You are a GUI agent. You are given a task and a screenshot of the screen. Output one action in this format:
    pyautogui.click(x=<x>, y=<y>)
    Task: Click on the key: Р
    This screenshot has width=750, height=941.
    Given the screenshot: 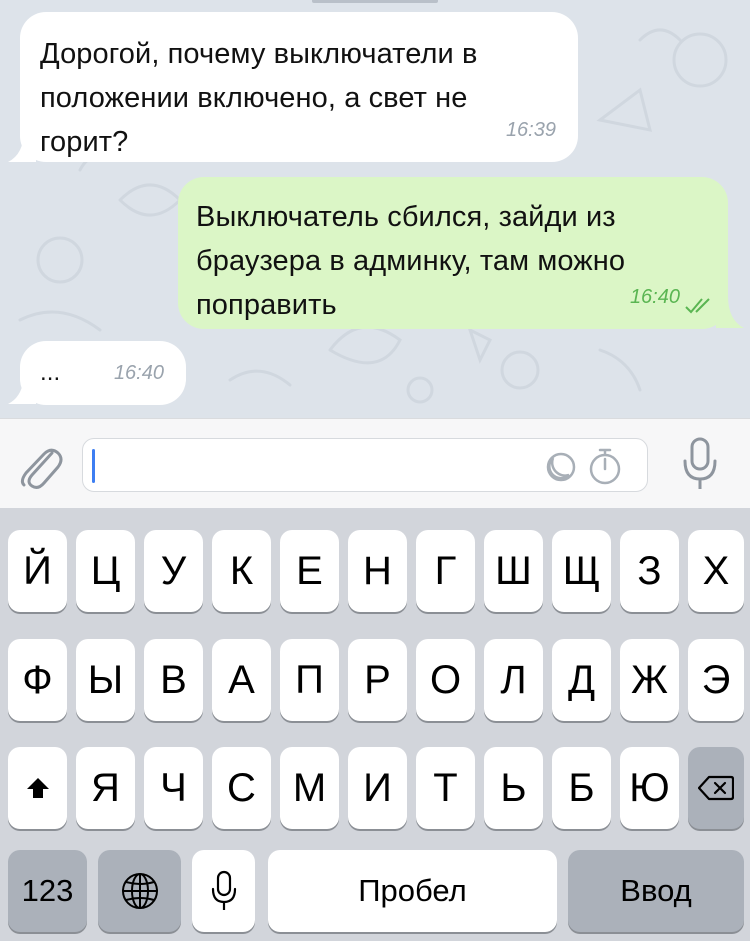 What is the action you would take?
    pyautogui.click(x=377, y=680)
    